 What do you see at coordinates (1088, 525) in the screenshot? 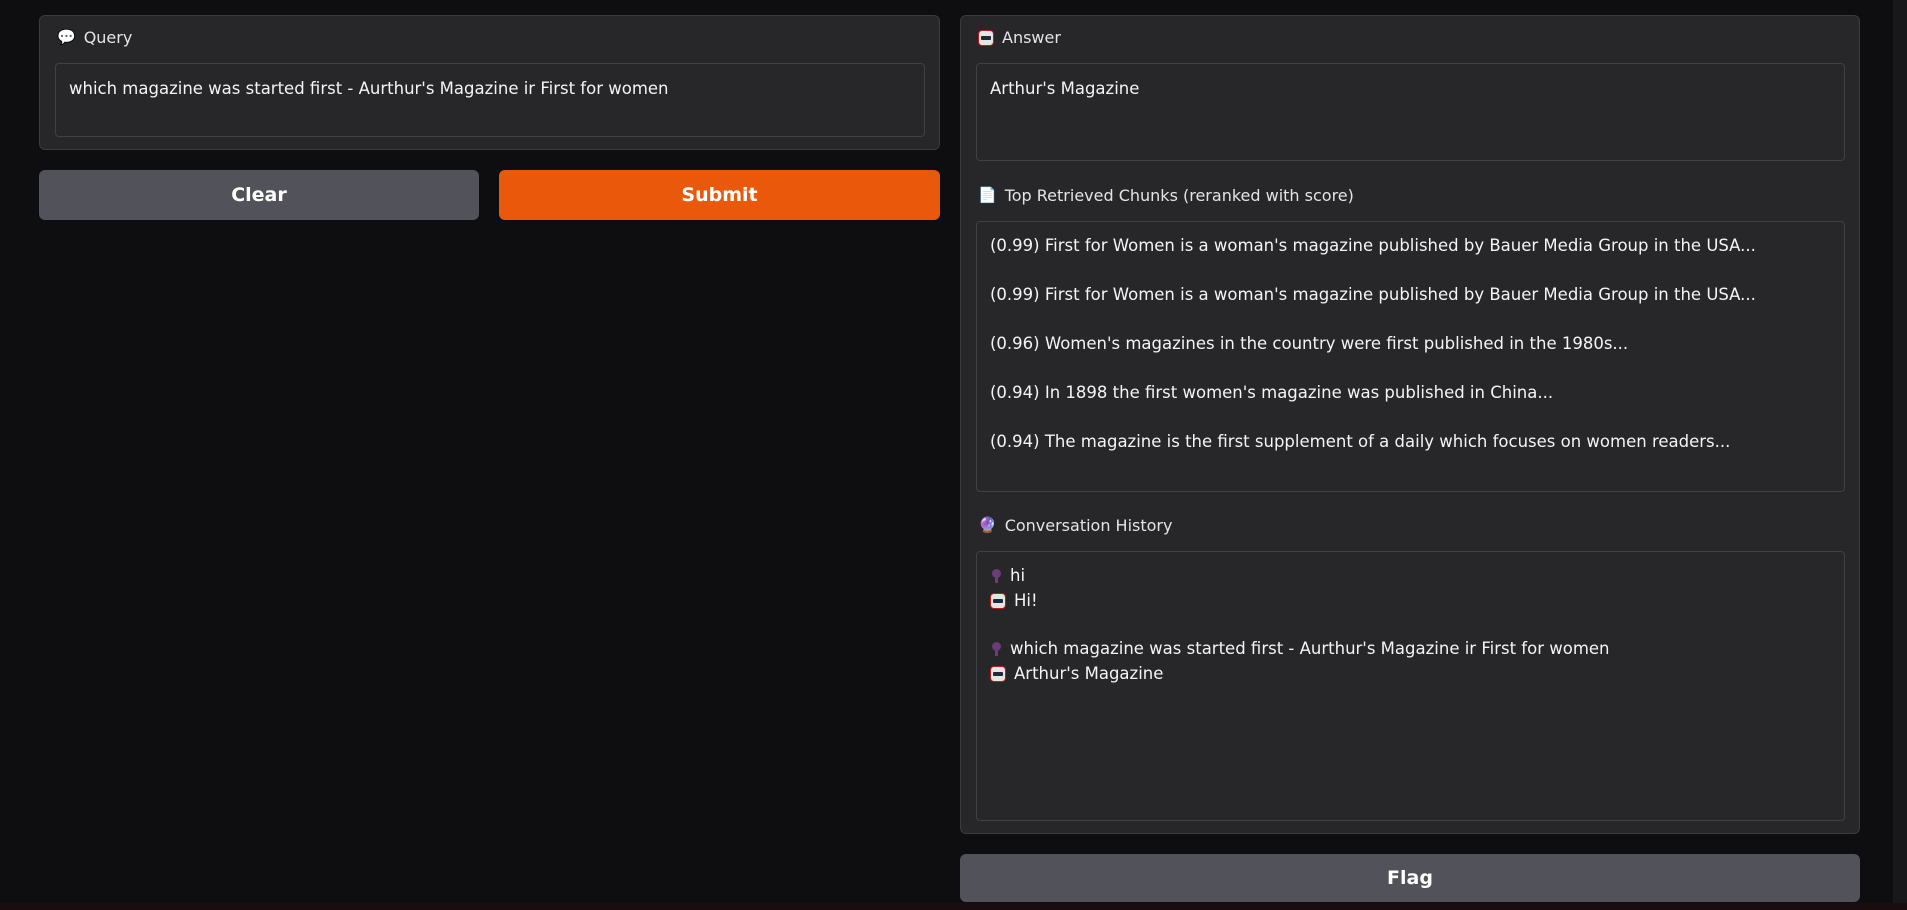
I see `history-label-text: Conversation History` at bounding box center [1088, 525].